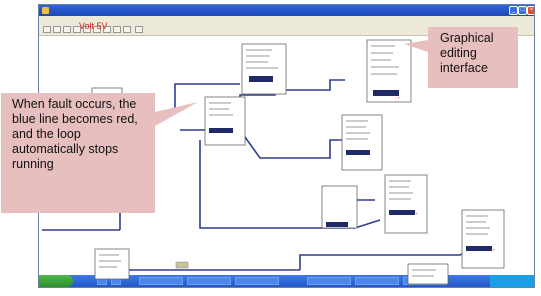 The image size is (541, 296). I want to click on fault-callout-pointer, so click(176, 114).